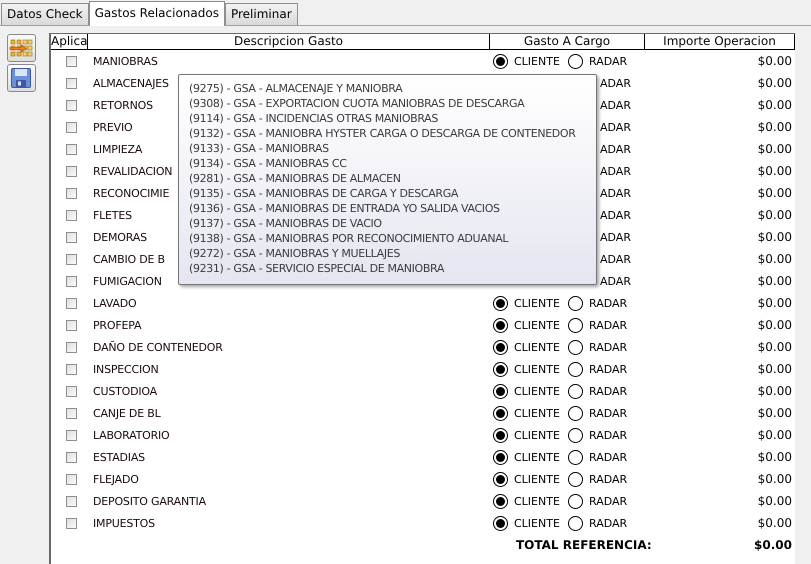  I want to click on table-cell: FUMIGACION, so click(127, 281).